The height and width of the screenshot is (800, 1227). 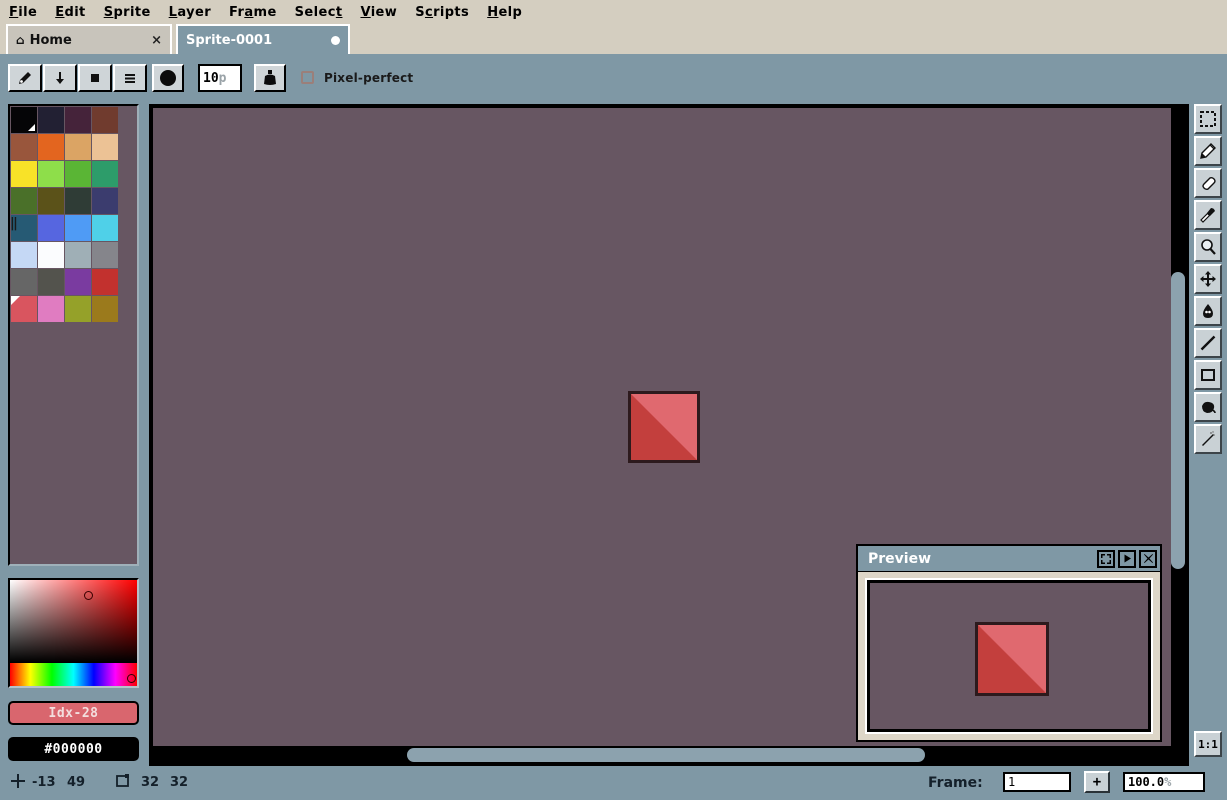 What do you see at coordinates (73, 713) in the screenshot?
I see `color-index-button: Idx-28` at bounding box center [73, 713].